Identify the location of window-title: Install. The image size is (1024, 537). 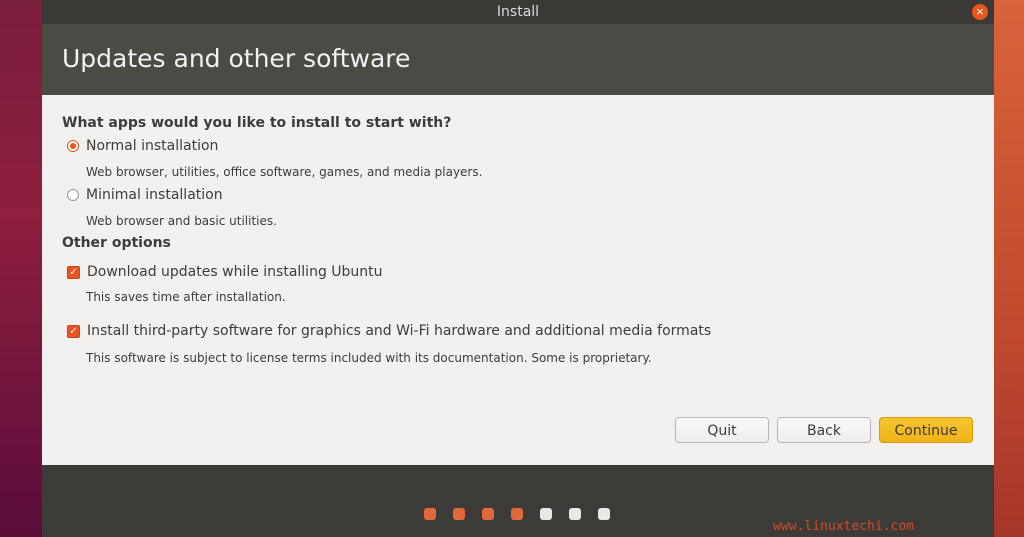
(518, 12).